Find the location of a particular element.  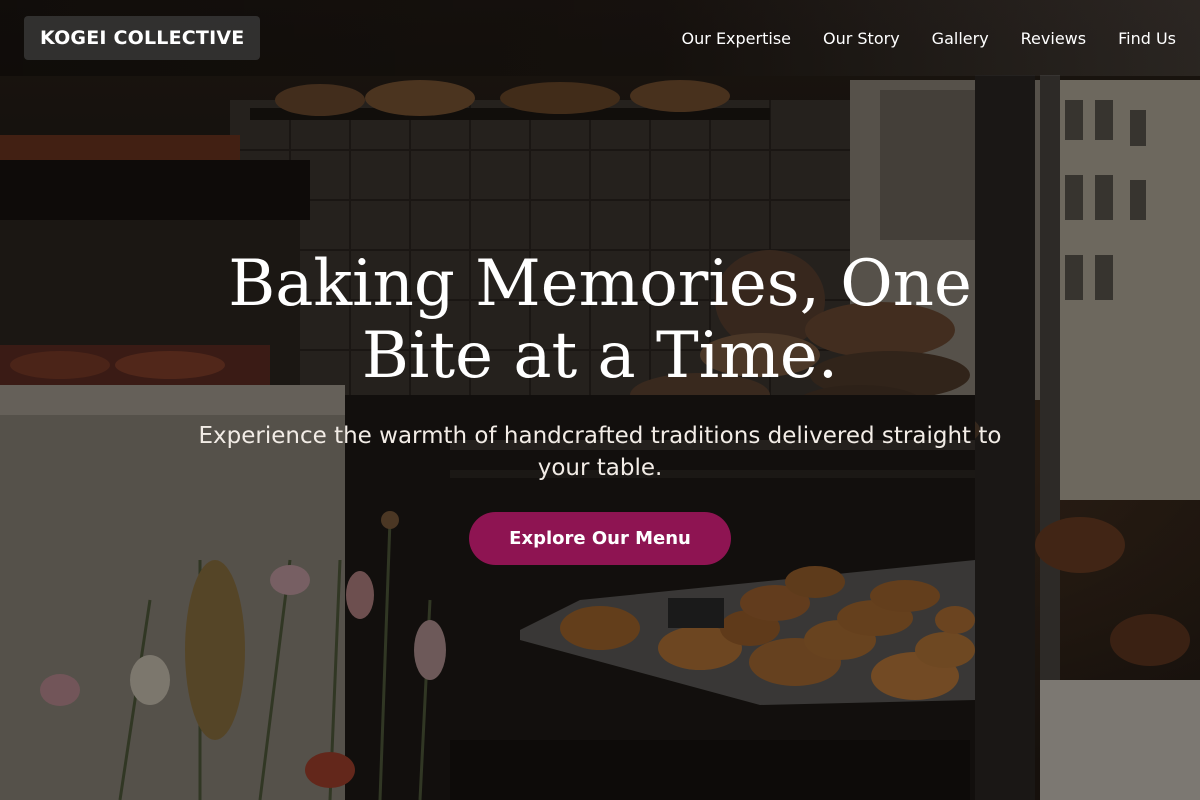

nav-item: Reviews is located at coordinates (1053, 38).